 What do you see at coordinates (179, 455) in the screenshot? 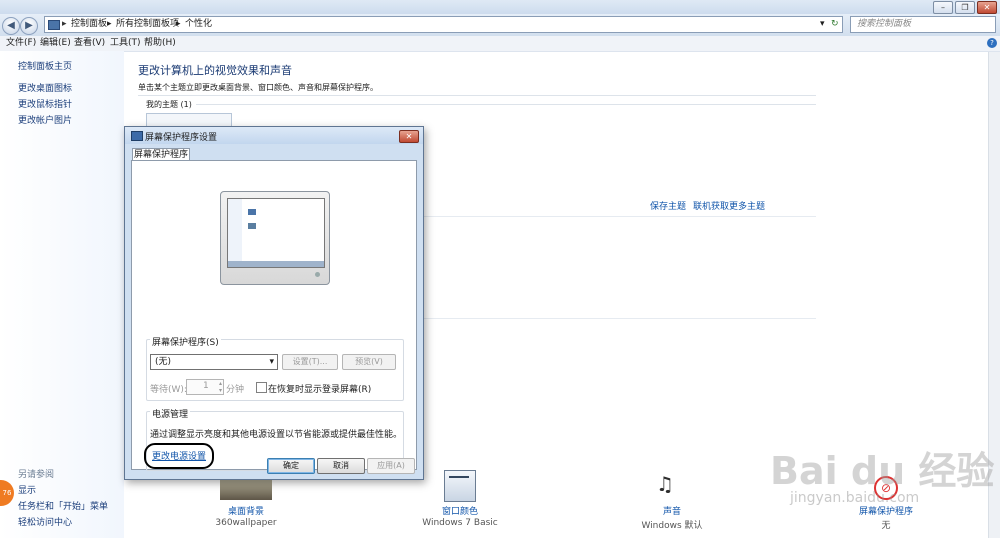
I see `change-power-settings-link: 更改电源设置` at bounding box center [179, 455].